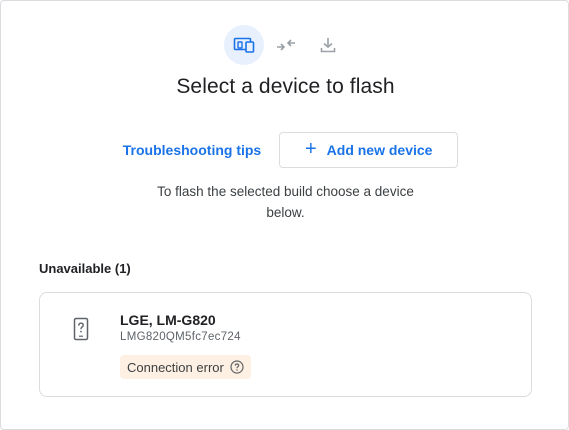 The width and height of the screenshot is (569, 430). I want to click on page-title: Select a device to flash, so click(285, 86).